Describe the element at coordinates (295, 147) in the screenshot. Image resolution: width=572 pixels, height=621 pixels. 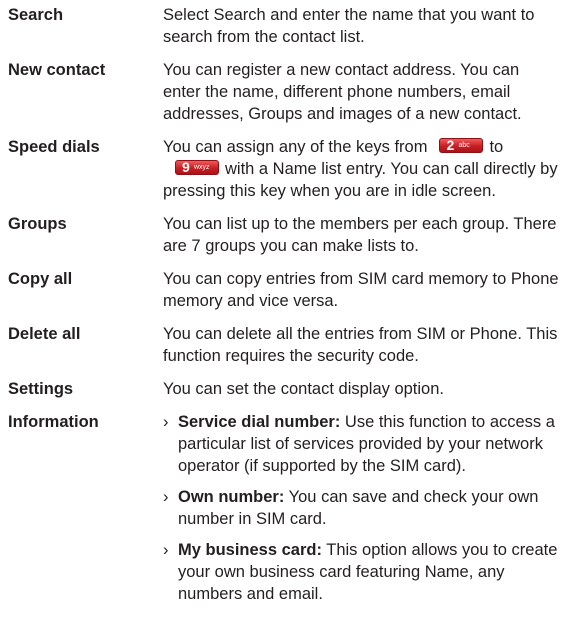
I see `speed-dials-text-before: You can assign any of the keys from` at that location.